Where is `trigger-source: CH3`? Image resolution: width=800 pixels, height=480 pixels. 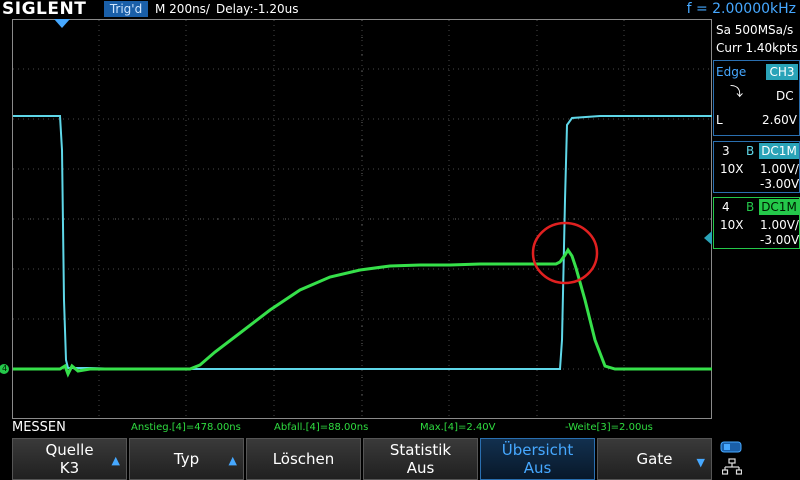 trigger-source: CH3 is located at coordinates (782, 72).